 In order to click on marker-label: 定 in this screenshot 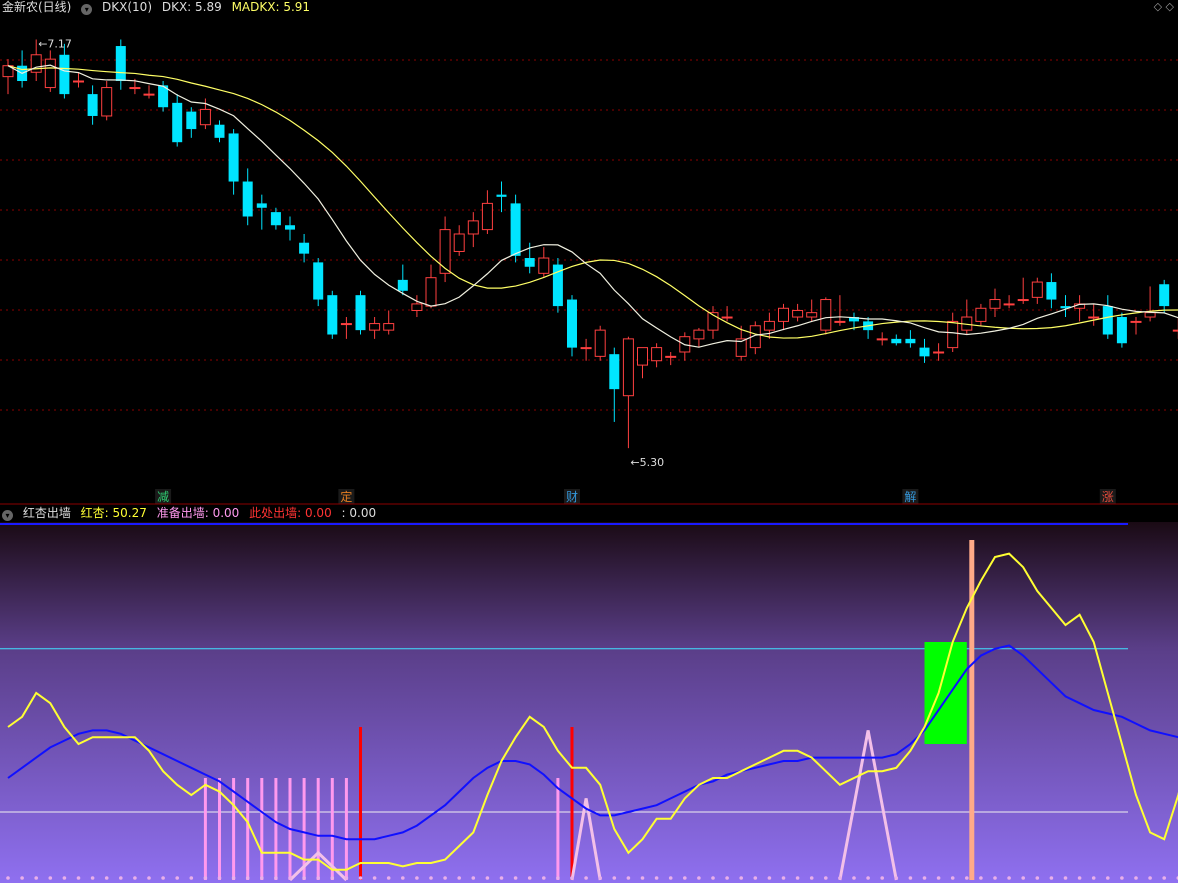, I will do `click(346, 496)`.